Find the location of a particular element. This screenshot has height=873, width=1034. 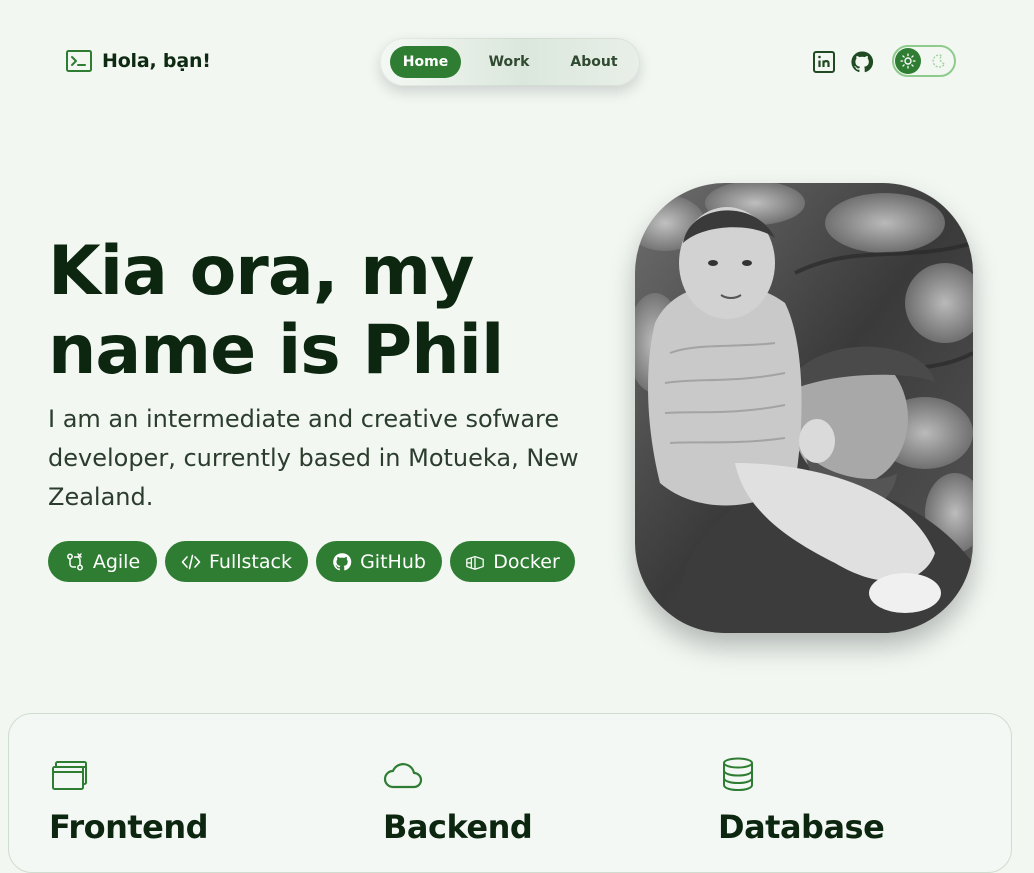

main-nav: Home Work About is located at coordinates (510, 62).